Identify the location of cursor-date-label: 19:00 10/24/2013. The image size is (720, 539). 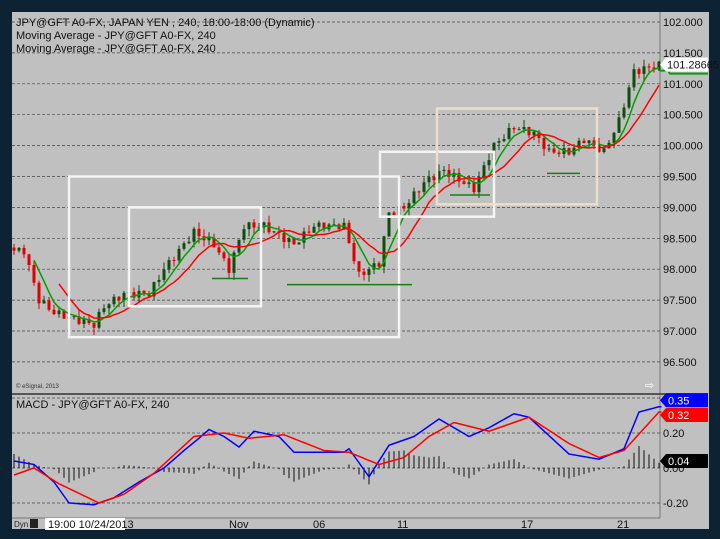
(91, 525).